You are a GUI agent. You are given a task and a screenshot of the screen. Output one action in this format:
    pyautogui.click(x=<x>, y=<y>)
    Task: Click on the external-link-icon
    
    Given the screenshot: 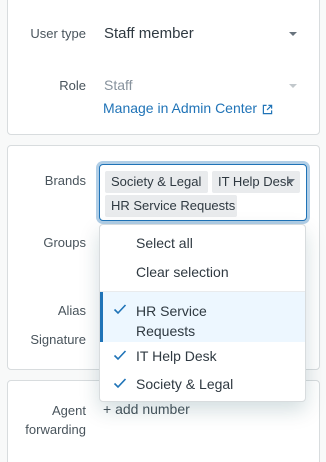 What is the action you would take?
    pyautogui.click(x=267, y=109)
    